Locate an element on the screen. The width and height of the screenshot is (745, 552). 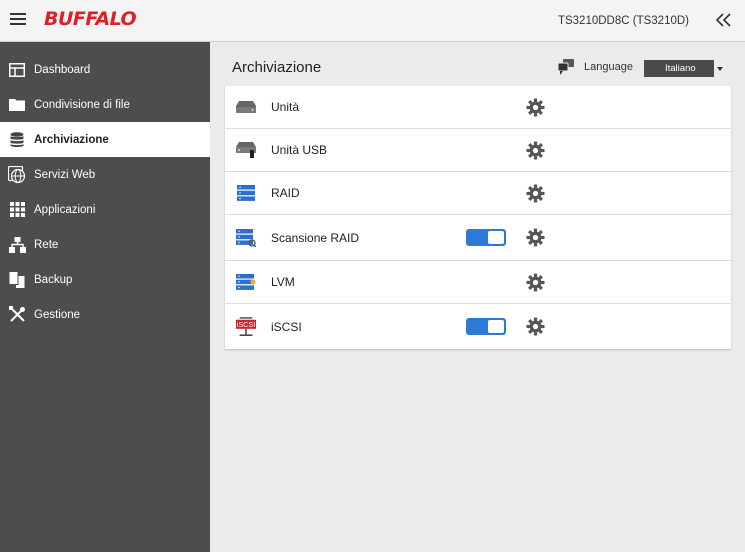
lvm-icon is located at coordinates (246, 282).